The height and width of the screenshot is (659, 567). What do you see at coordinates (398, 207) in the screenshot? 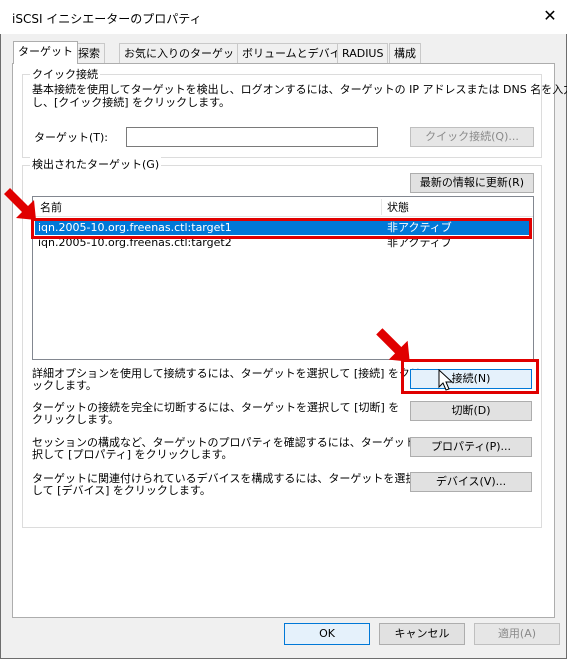
I see `column-header-status: 状態` at bounding box center [398, 207].